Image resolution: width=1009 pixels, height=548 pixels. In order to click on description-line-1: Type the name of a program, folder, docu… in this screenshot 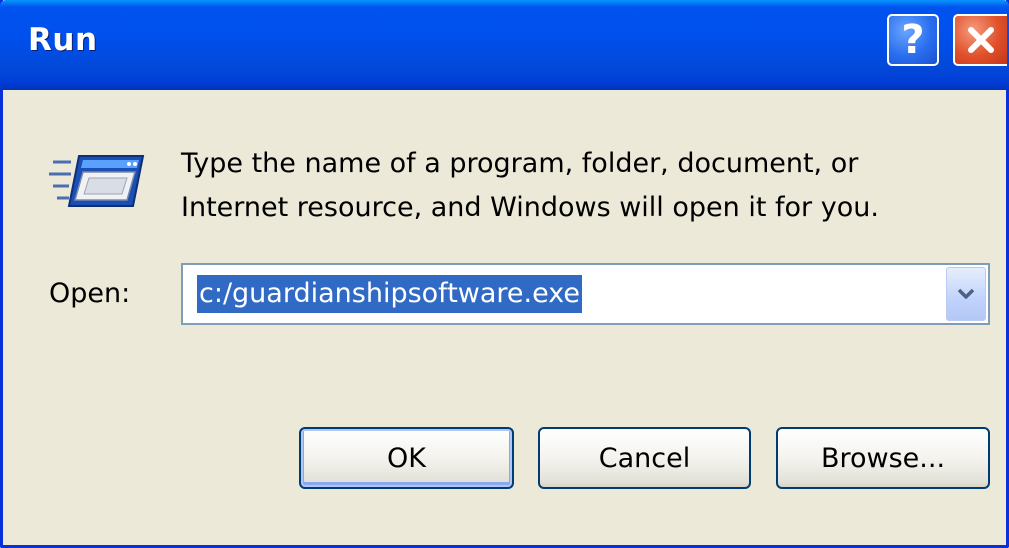, I will do `click(520, 163)`.